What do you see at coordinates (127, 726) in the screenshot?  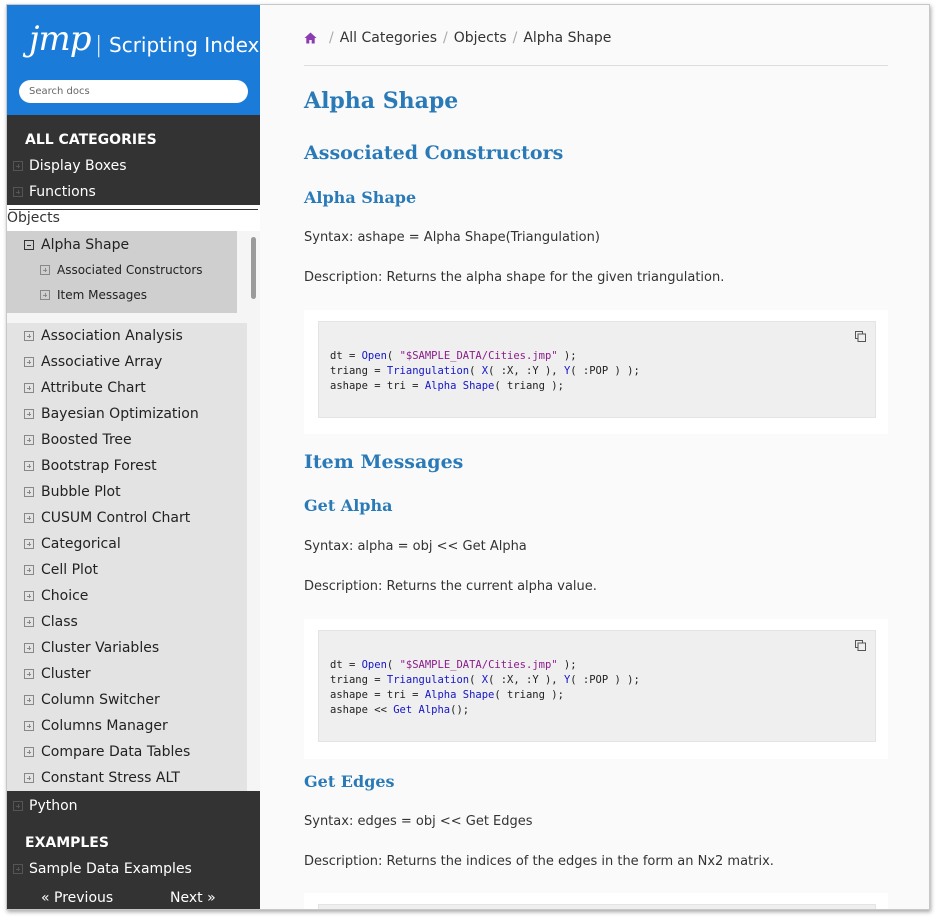 I see `sidebar-item-columns-manager: Columns Manager` at bounding box center [127, 726].